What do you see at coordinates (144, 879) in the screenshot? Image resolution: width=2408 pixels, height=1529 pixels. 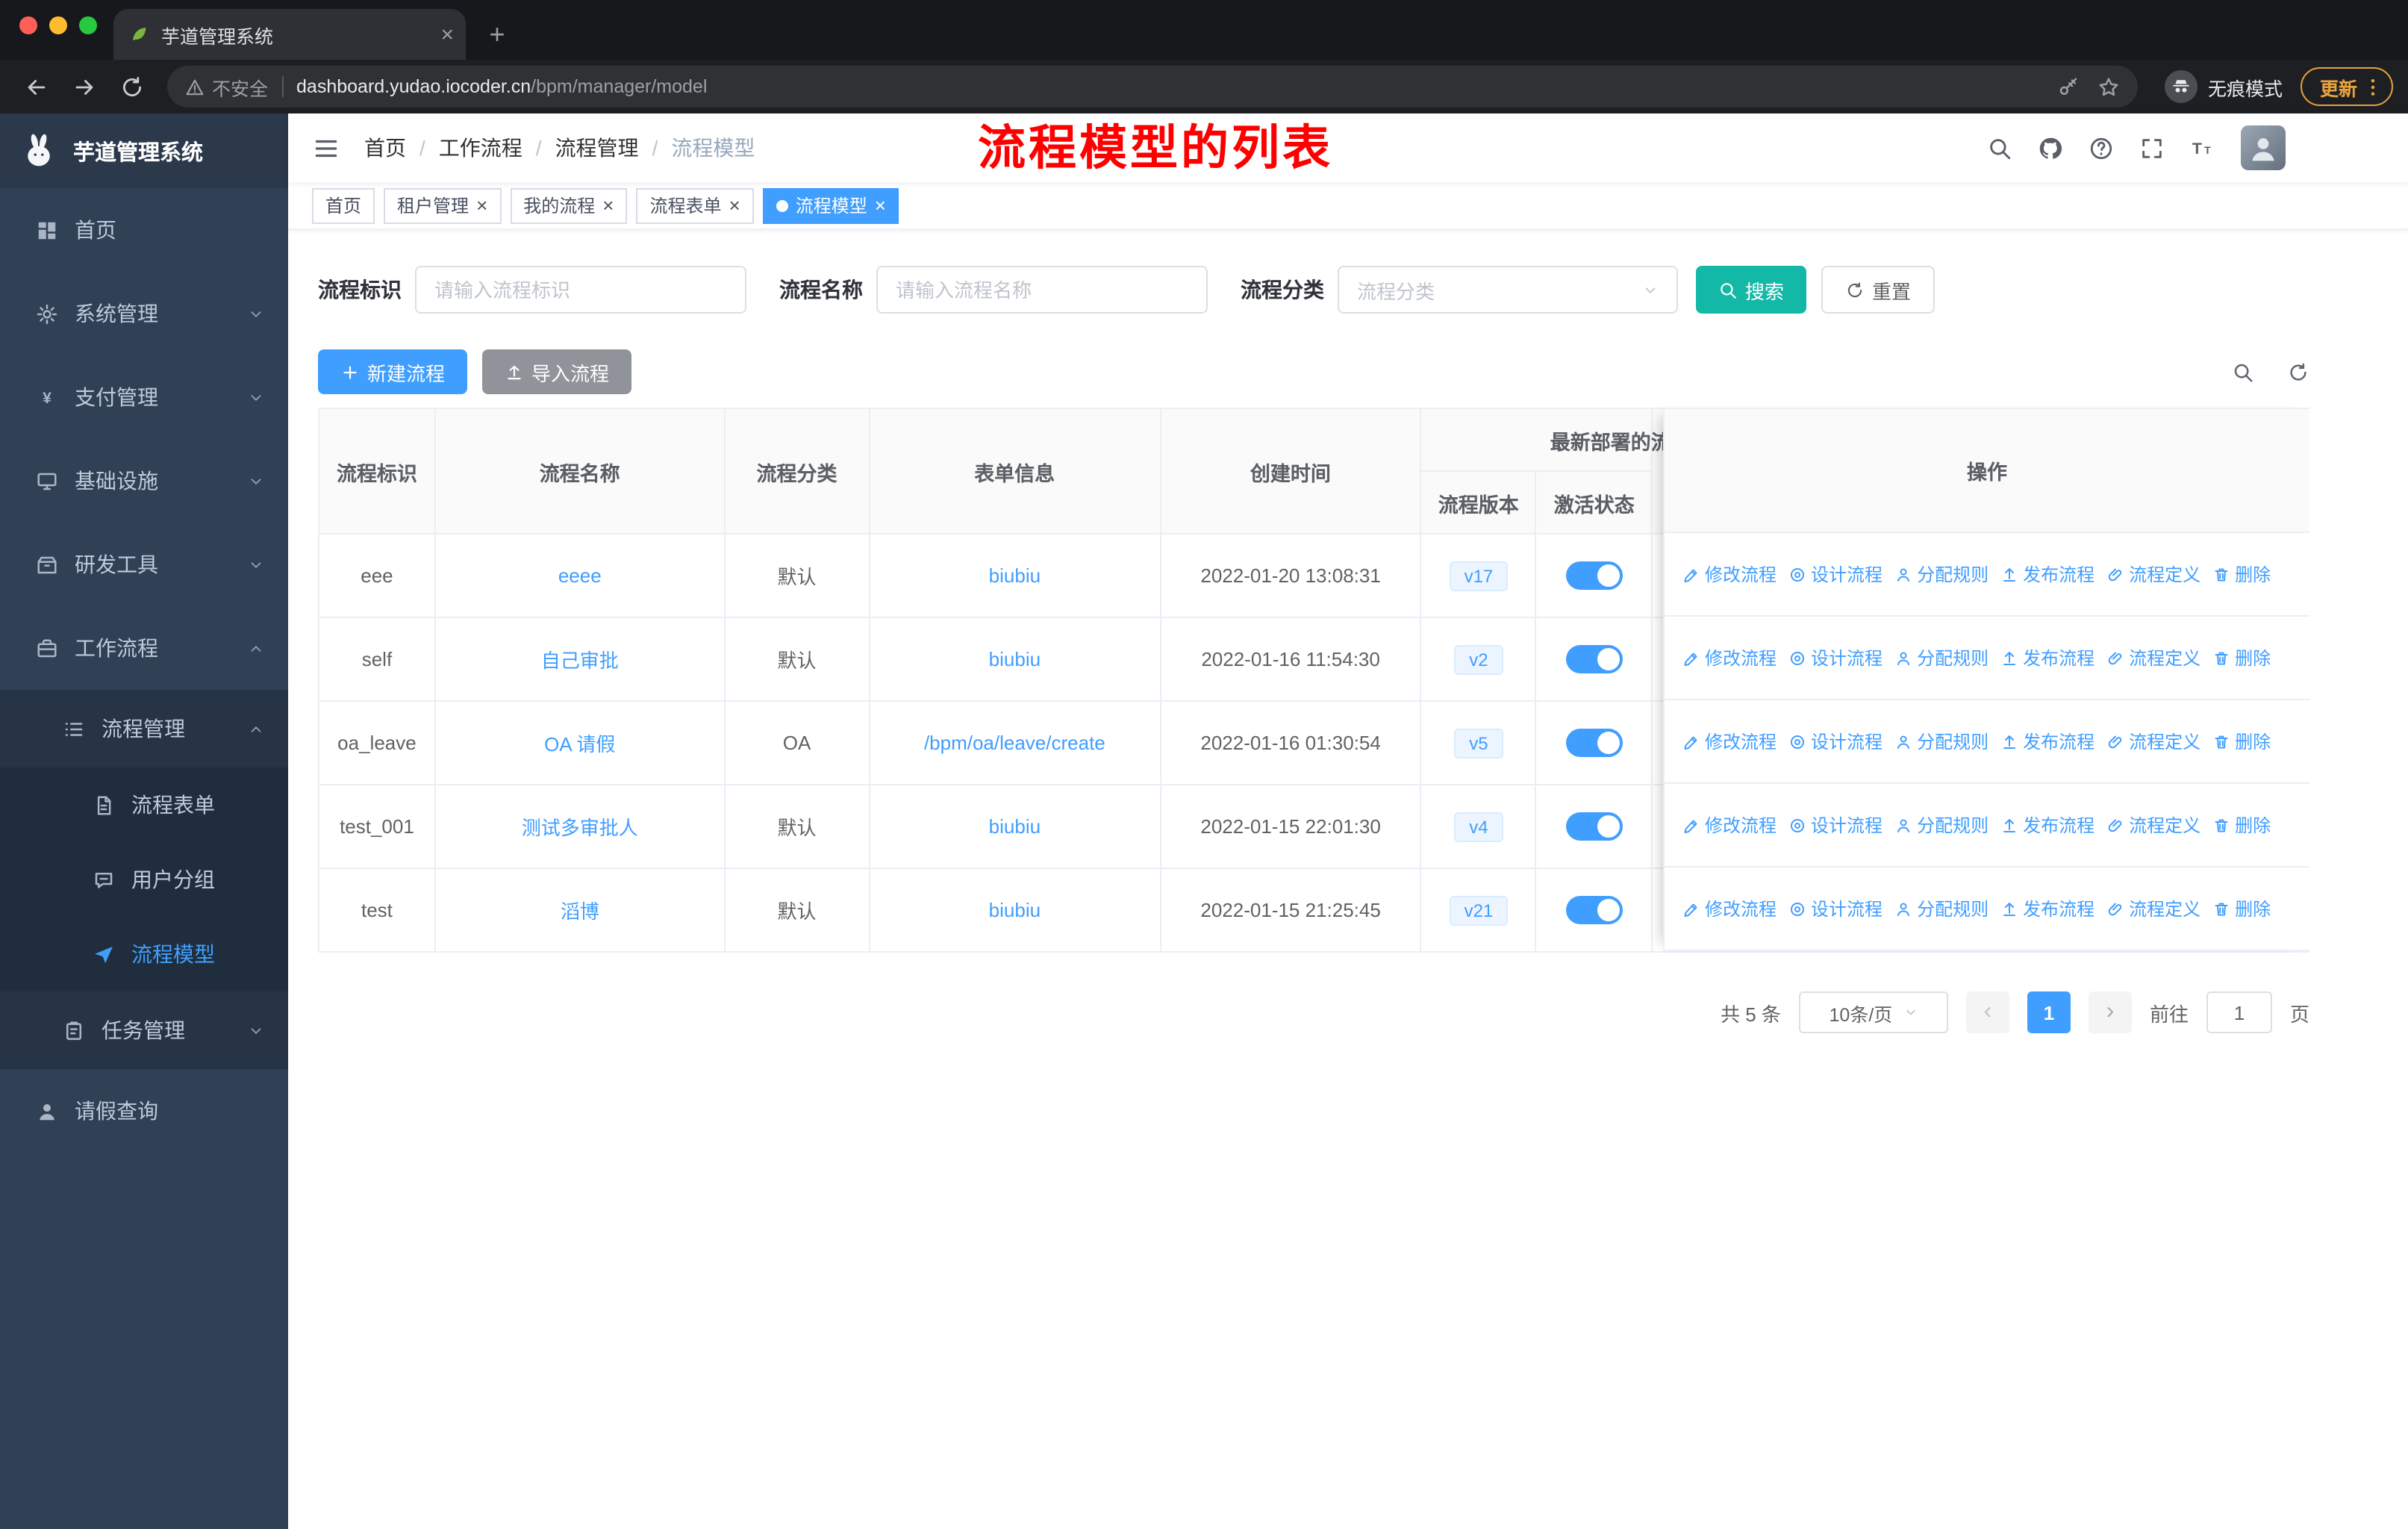 I see `sidebar-item-user-group: 用户分组` at bounding box center [144, 879].